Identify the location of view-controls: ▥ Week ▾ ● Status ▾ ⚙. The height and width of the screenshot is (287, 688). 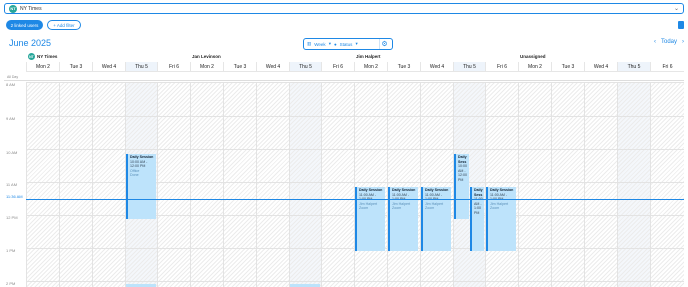
(348, 44).